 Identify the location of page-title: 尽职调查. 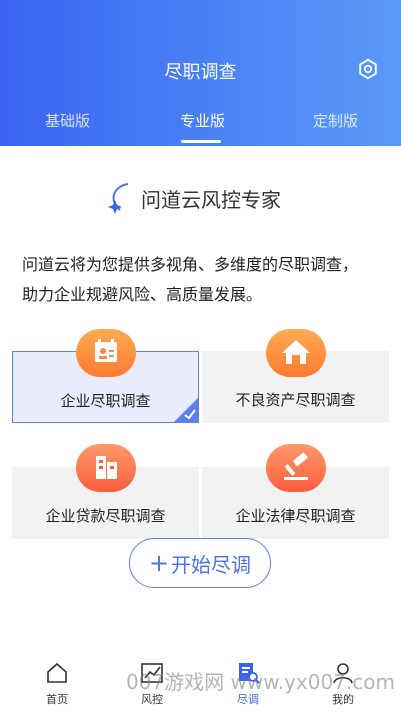
(200, 72).